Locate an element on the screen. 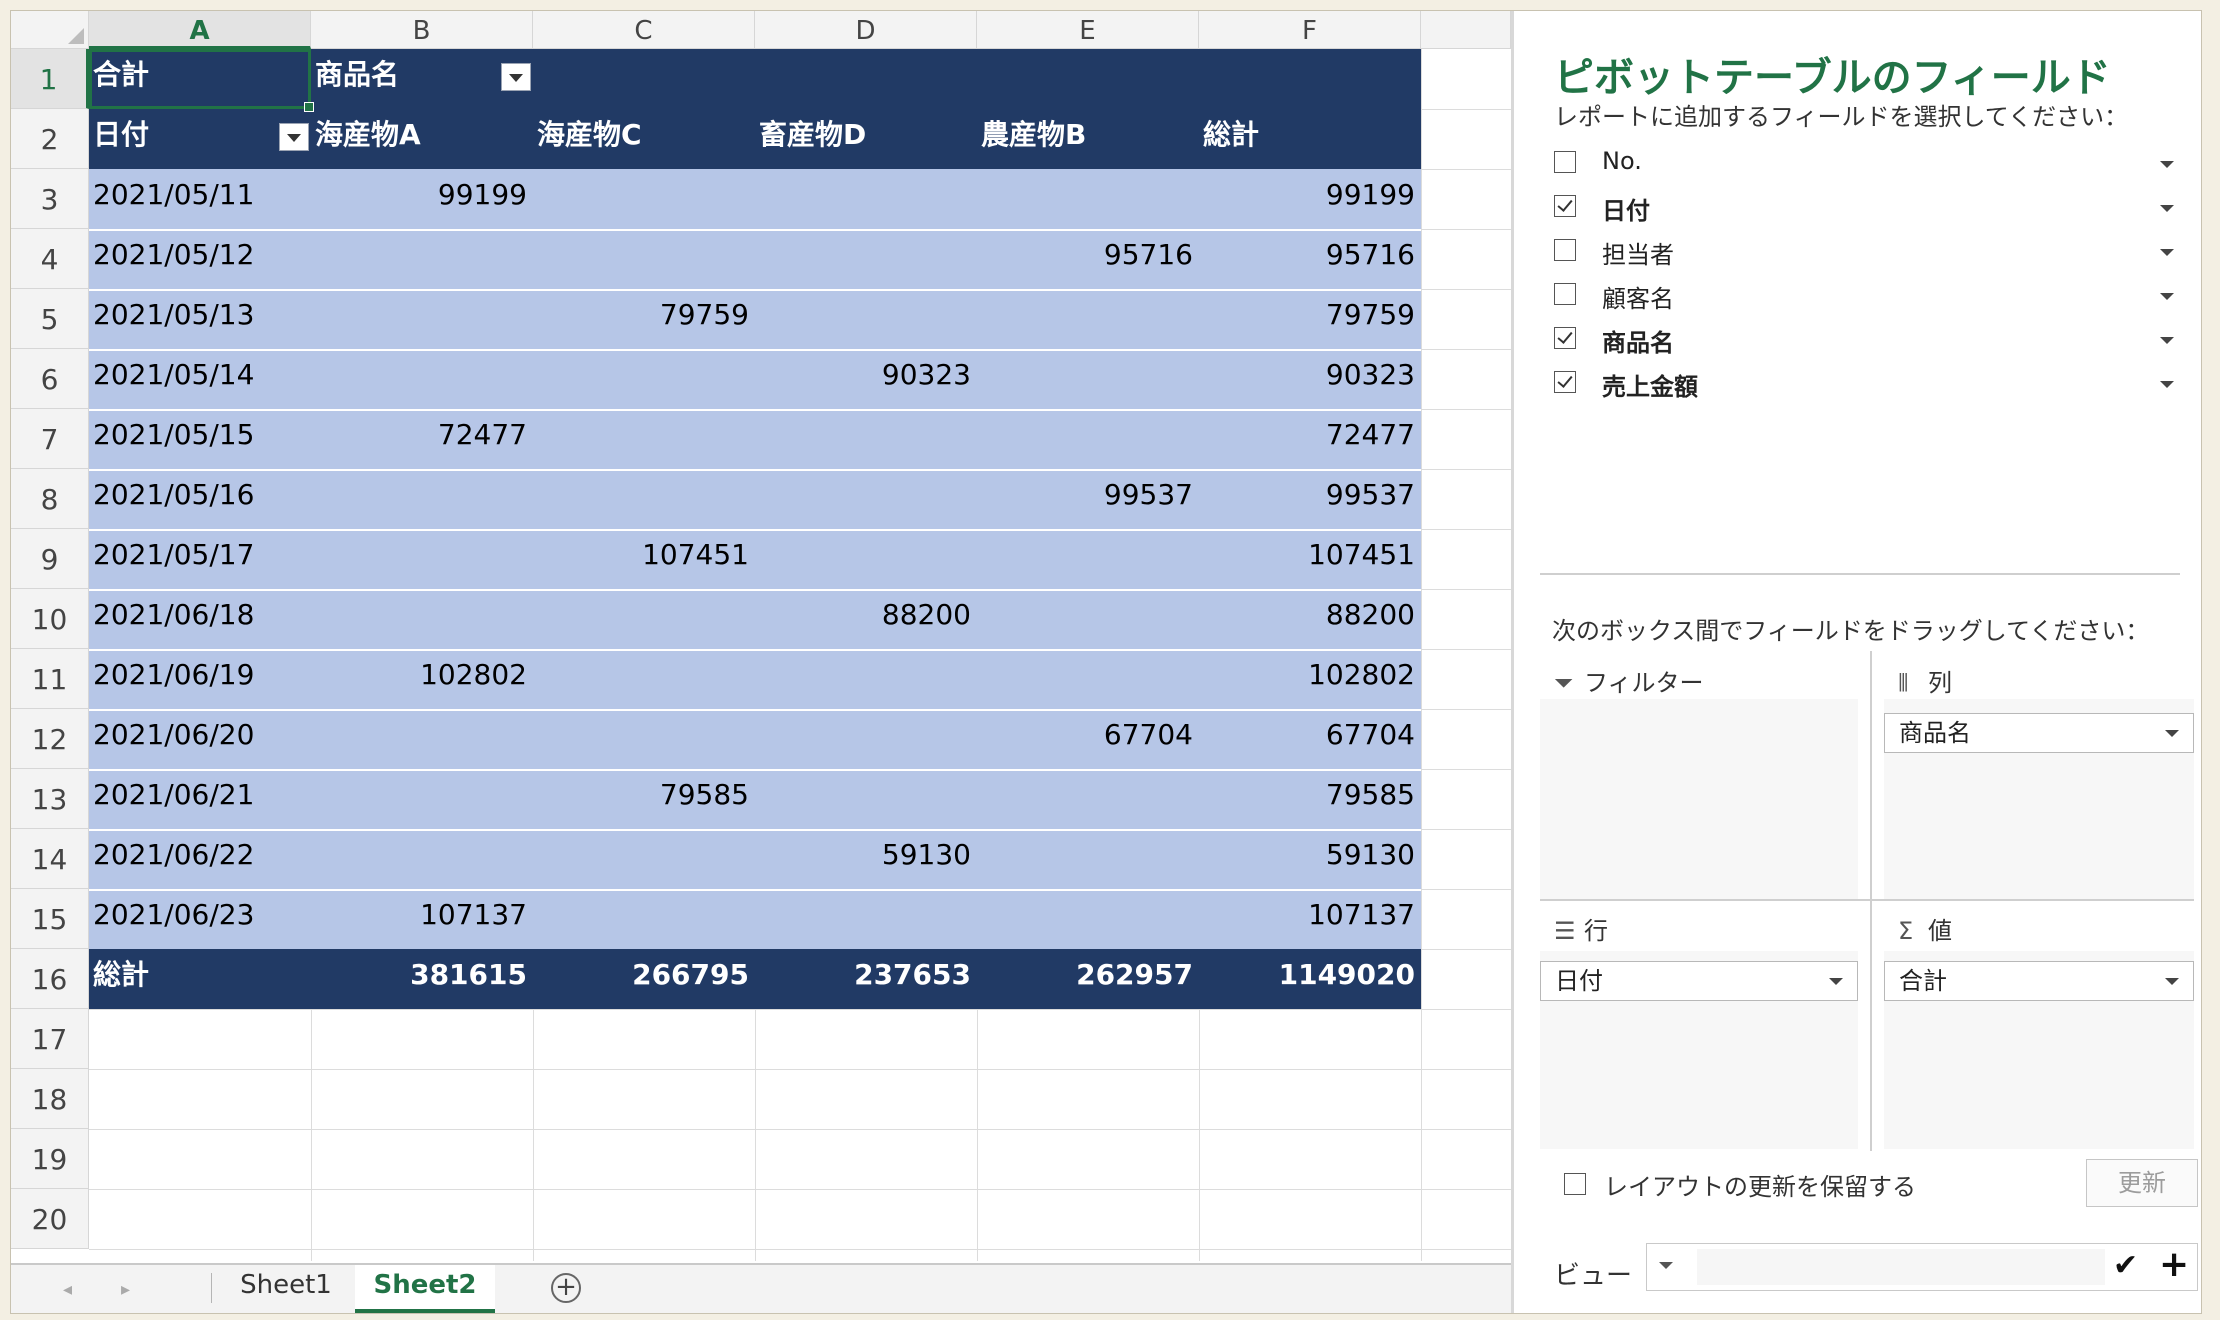 Image resolution: width=2220 pixels, height=1320 pixels. pivot-row-label: 2021/05/16 is located at coordinates (200, 499).